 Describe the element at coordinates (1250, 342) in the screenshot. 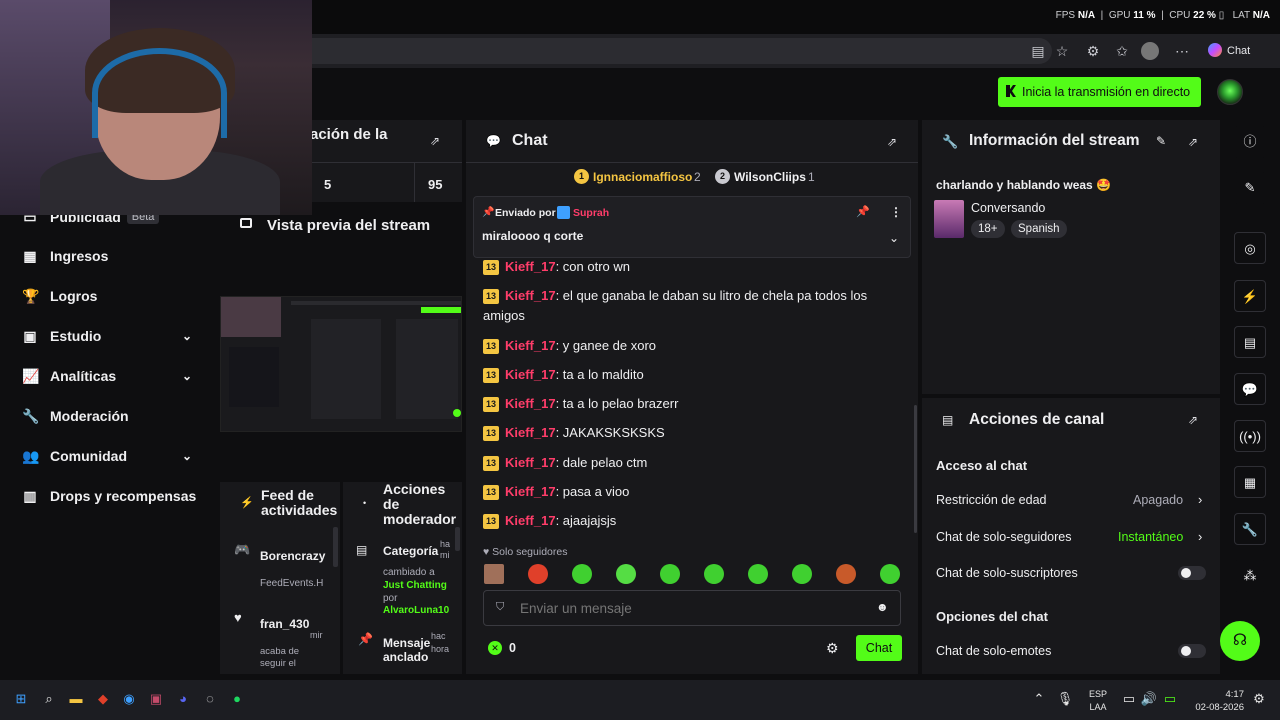

I see `notes-icon: ▤` at that location.